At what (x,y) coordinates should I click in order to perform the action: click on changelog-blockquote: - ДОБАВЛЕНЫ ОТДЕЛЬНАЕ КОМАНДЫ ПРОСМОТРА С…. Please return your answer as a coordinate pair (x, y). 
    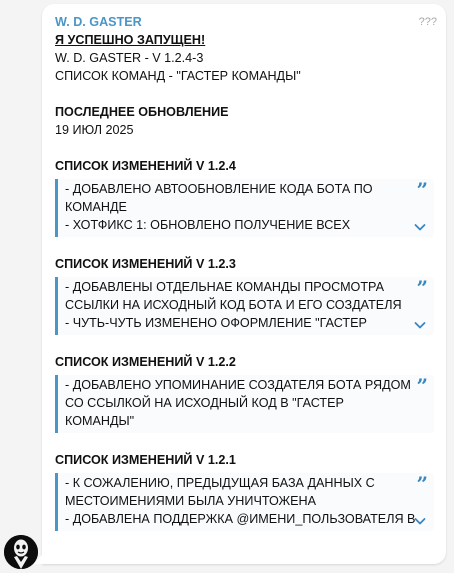
    Looking at the image, I should click on (244, 306).